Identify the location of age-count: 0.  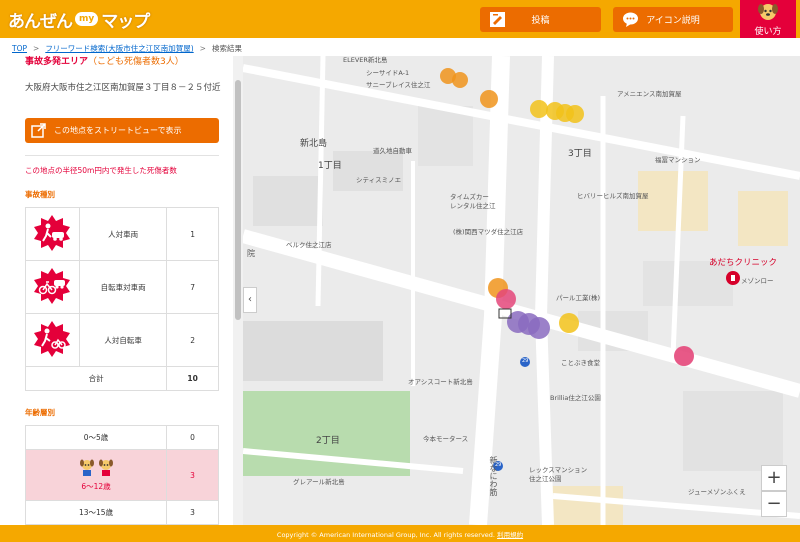
(192, 437).